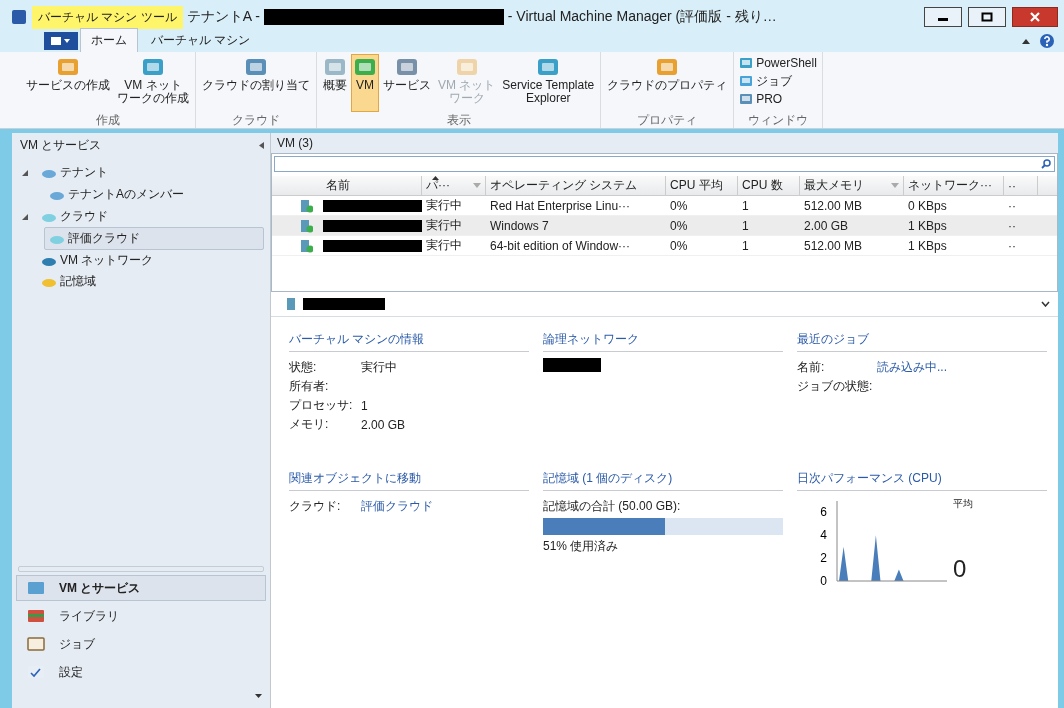 The height and width of the screenshot is (708, 1064). Describe the element at coordinates (454, 185) in the screenshot. I see `column-header: パ···` at that location.